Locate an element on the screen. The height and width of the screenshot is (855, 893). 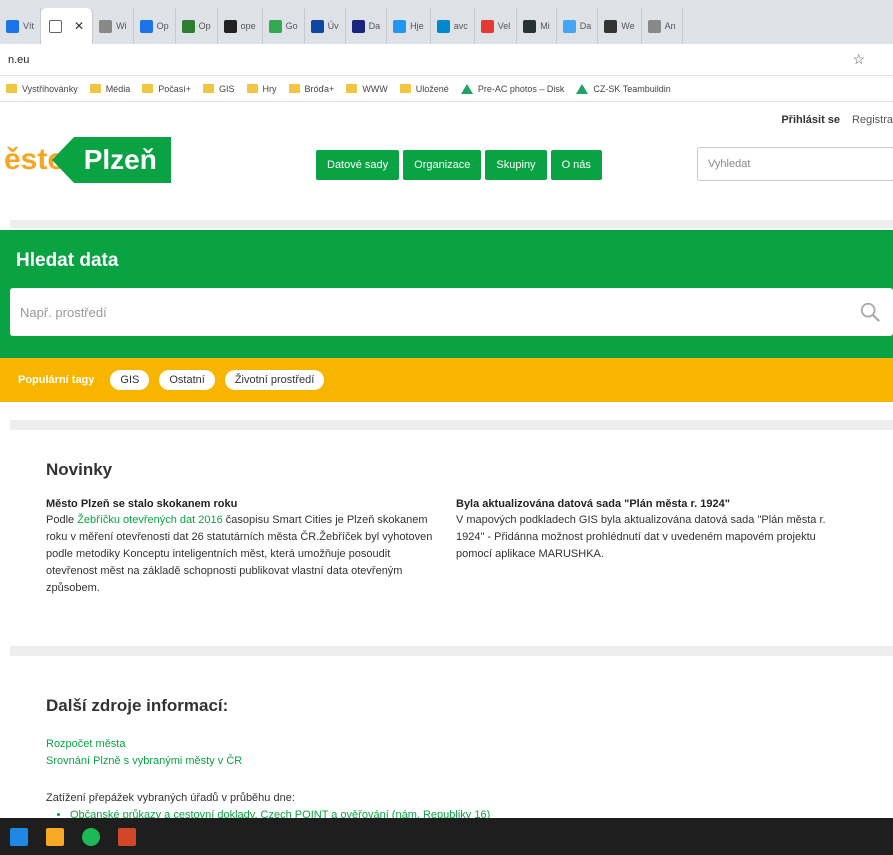
nav-organizations: Organizace is located at coordinates (442, 165).